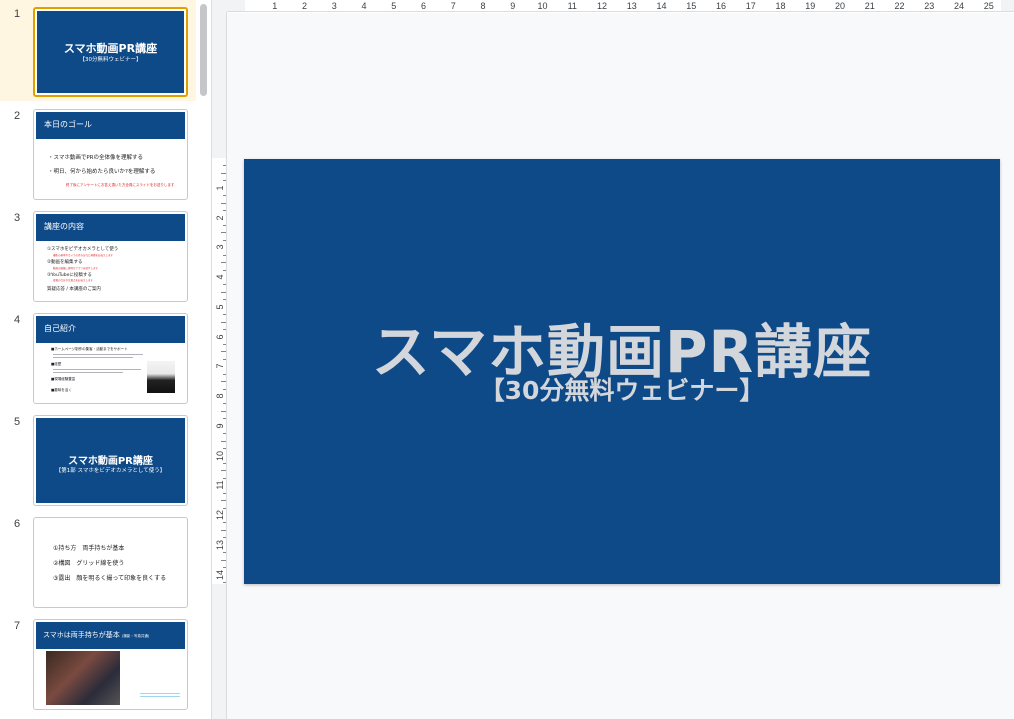 The height and width of the screenshot is (719, 1014). I want to click on thumbnail-line: ②動画を編集する, so click(65, 262).